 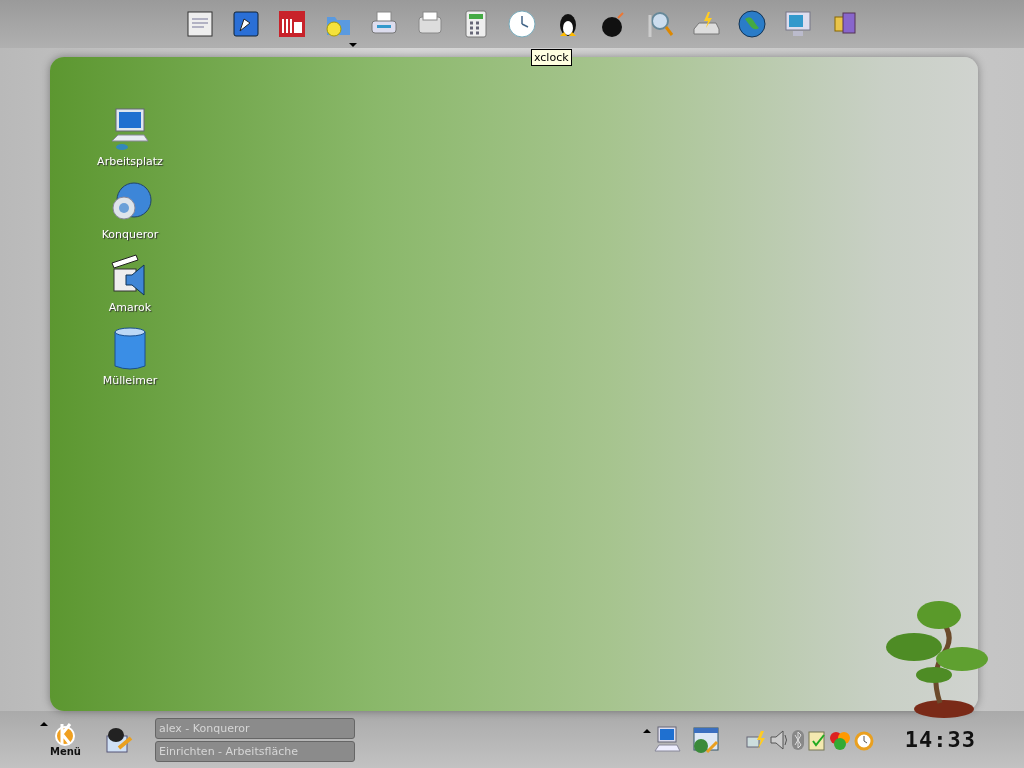 What do you see at coordinates (246, 24) in the screenshot?
I see `fountain-pen-icon` at bounding box center [246, 24].